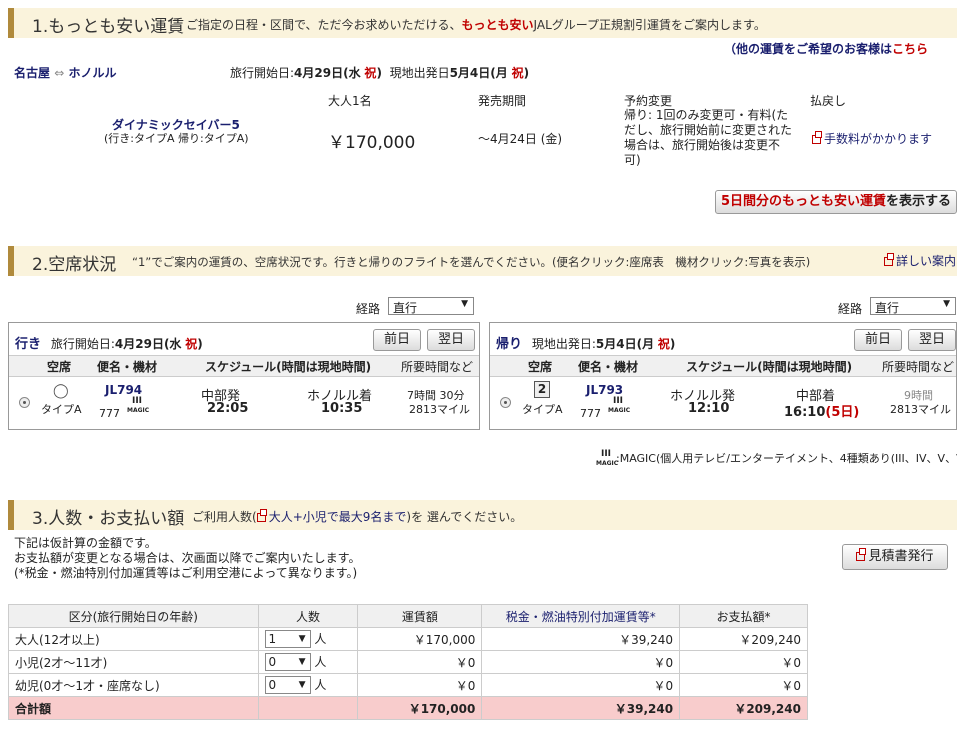 The width and height of the screenshot is (957, 731). What do you see at coordinates (372, 143) in the screenshot?
I see `fare-price: ￥170,000` at bounding box center [372, 143].